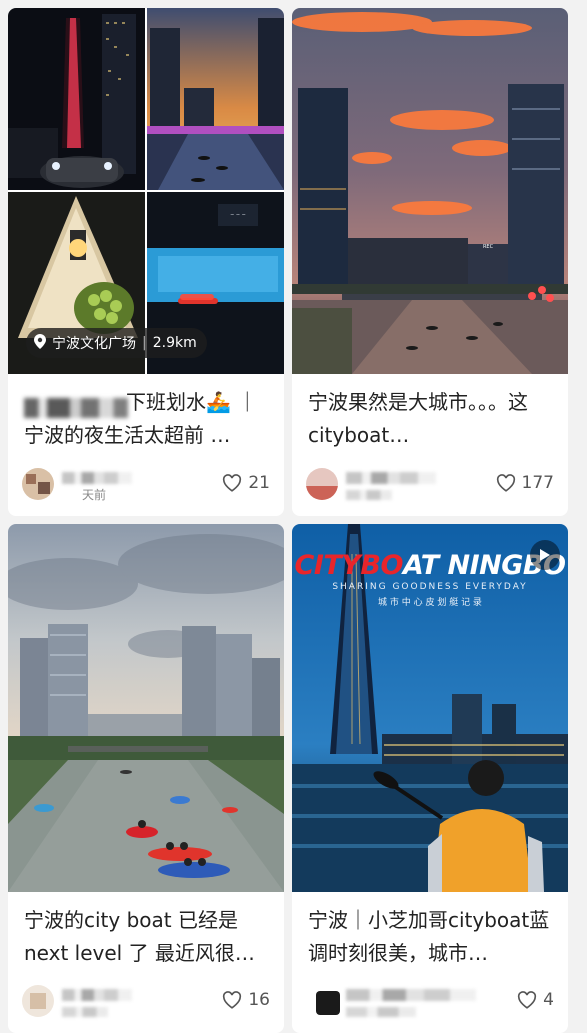 The width and height of the screenshot is (587, 1033). What do you see at coordinates (488, 247) in the screenshot?
I see `svg-text: REC` at bounding box center [488, 247].